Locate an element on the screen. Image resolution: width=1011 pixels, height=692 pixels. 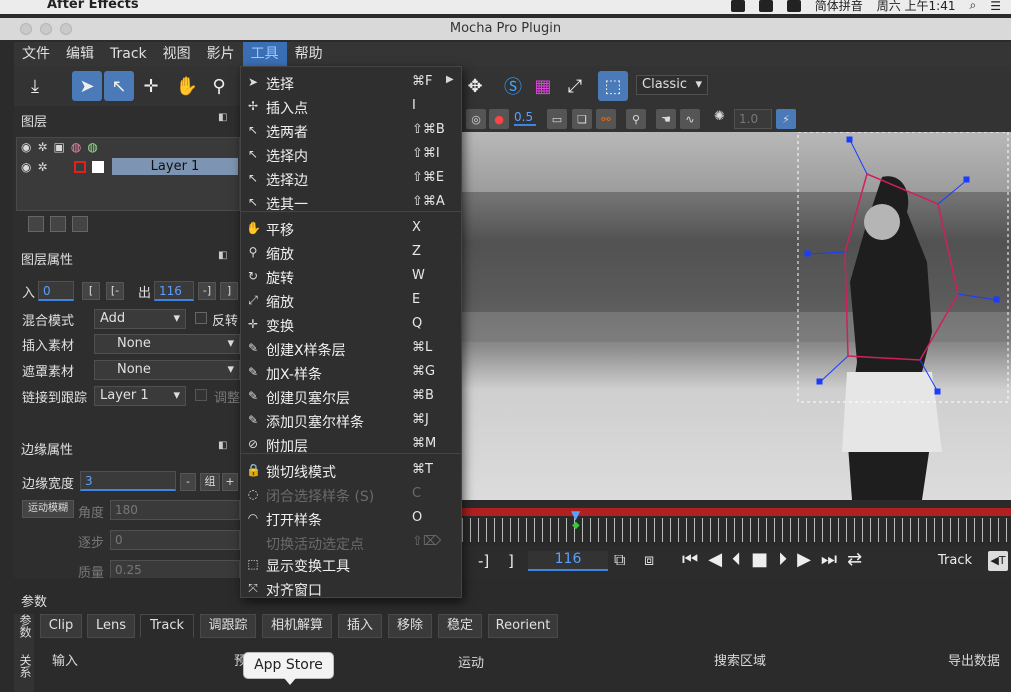
stop-icon: ■ is located at coordinates (759, 559).